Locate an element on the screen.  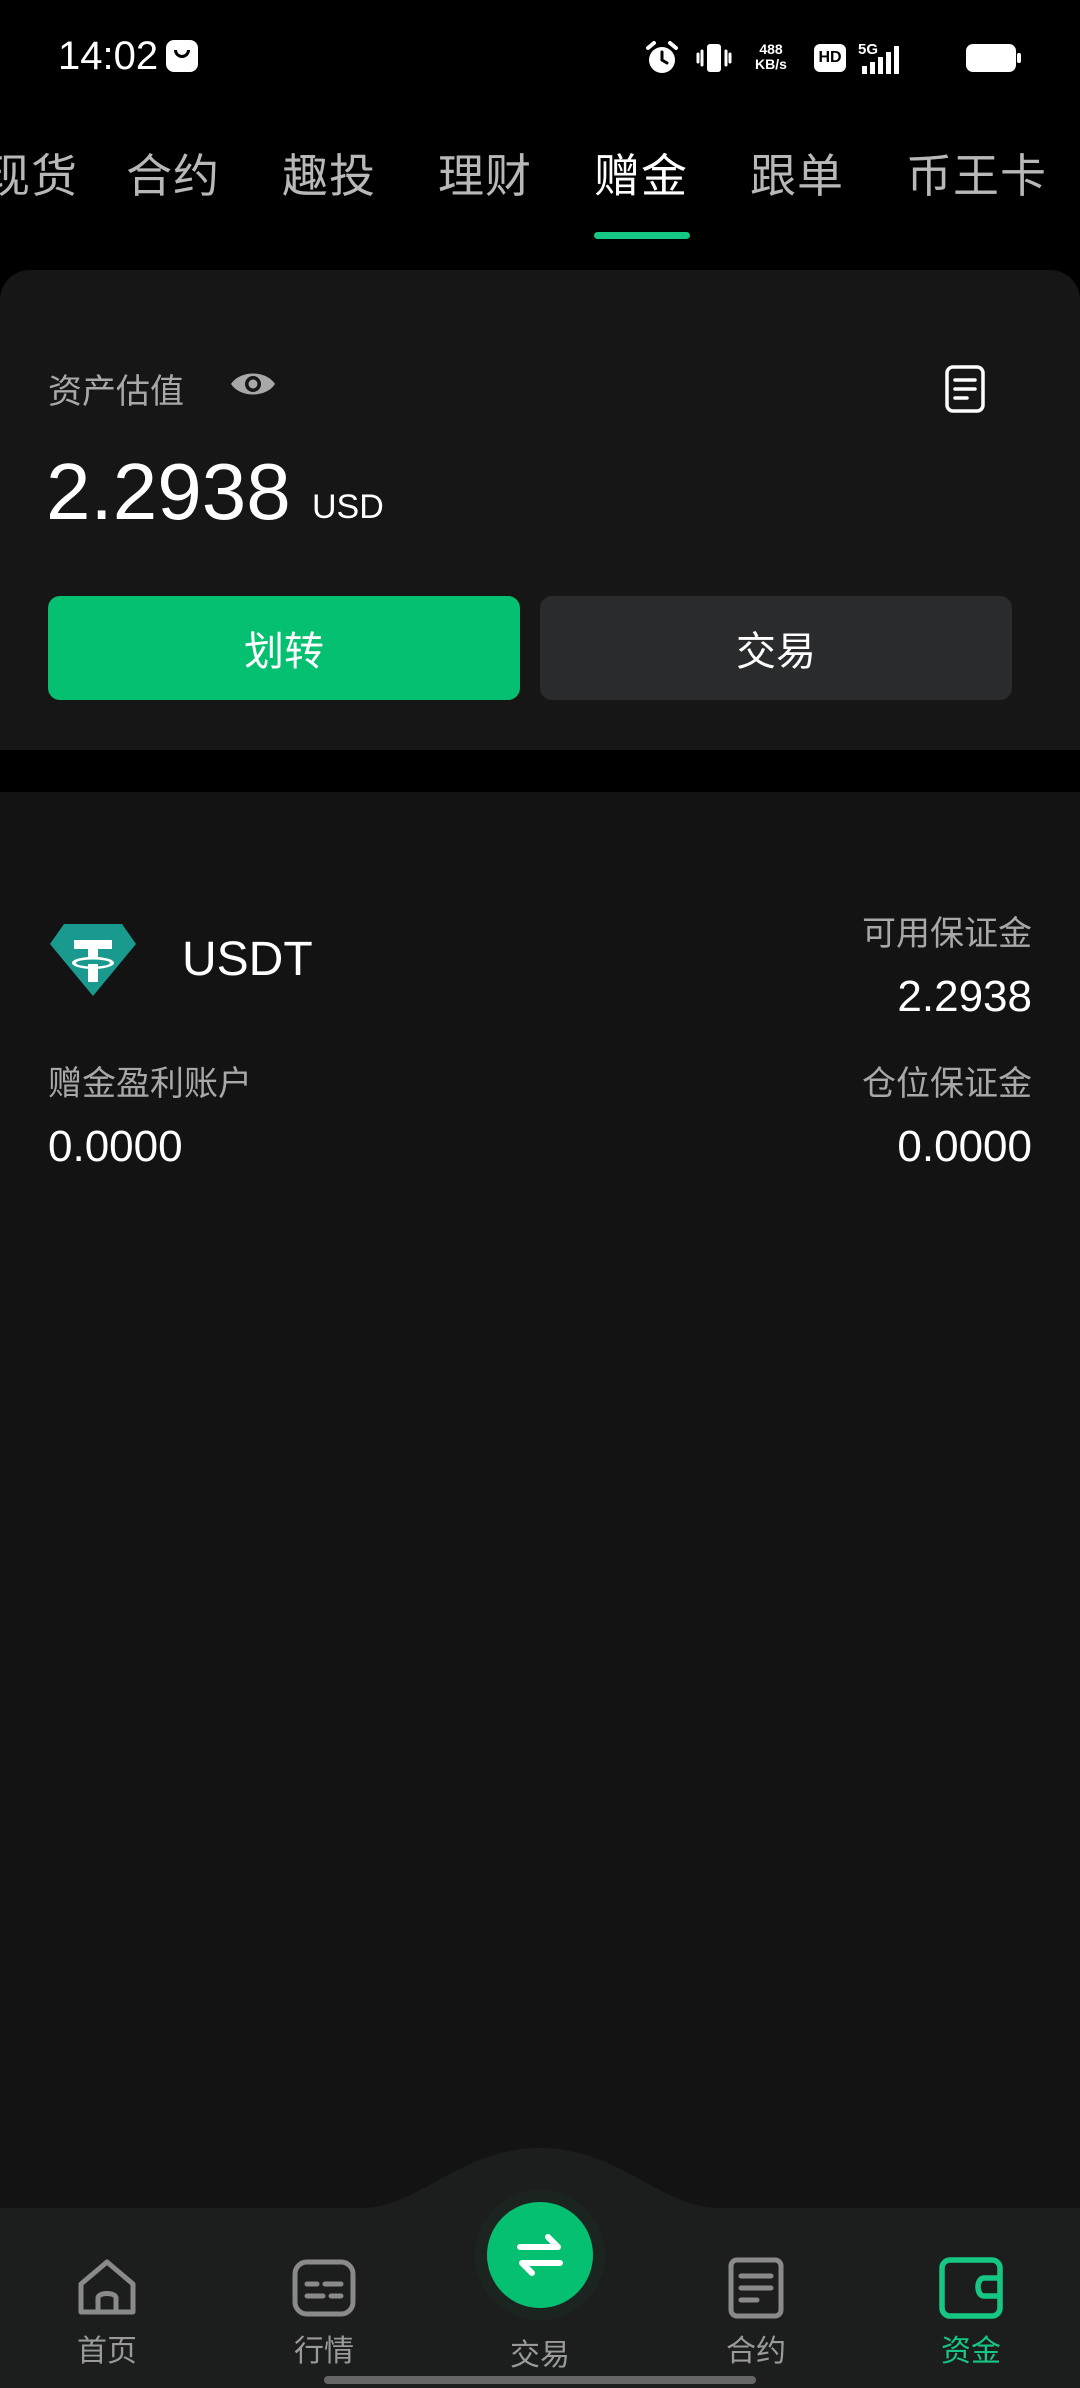
nav-assets: 资金 is located at coordinates (971, 2311).